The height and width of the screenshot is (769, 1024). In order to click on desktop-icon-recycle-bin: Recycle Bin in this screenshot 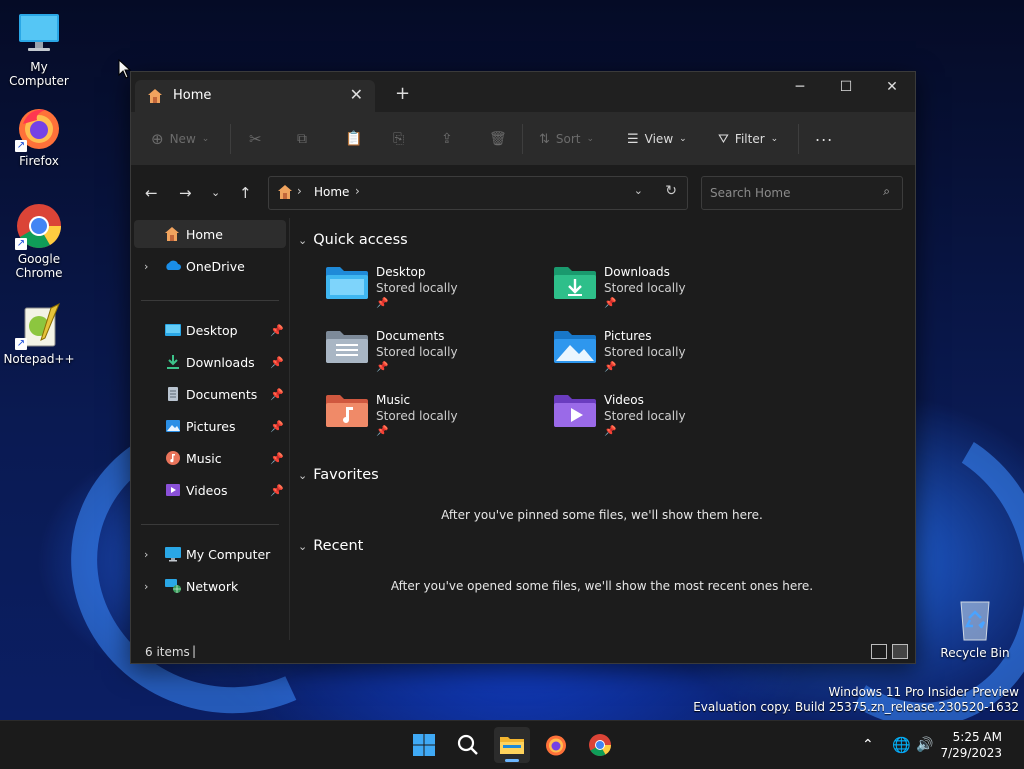, I will do `click(975, 628)`.